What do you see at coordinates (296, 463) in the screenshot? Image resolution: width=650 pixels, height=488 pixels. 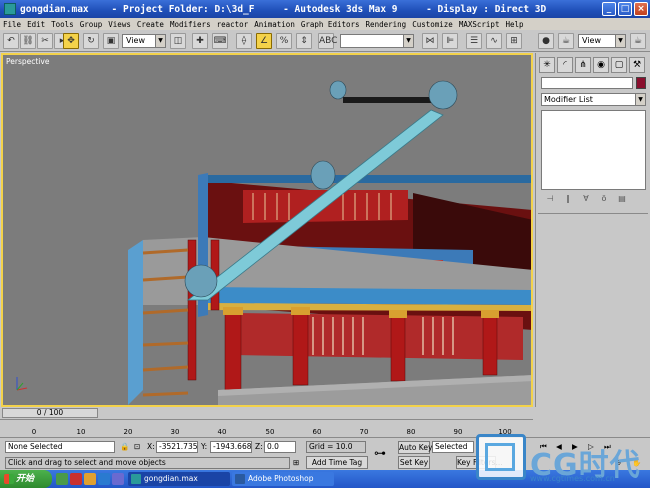 I see `time-tag-icon: ⊞` at bounding box center [296, 463].